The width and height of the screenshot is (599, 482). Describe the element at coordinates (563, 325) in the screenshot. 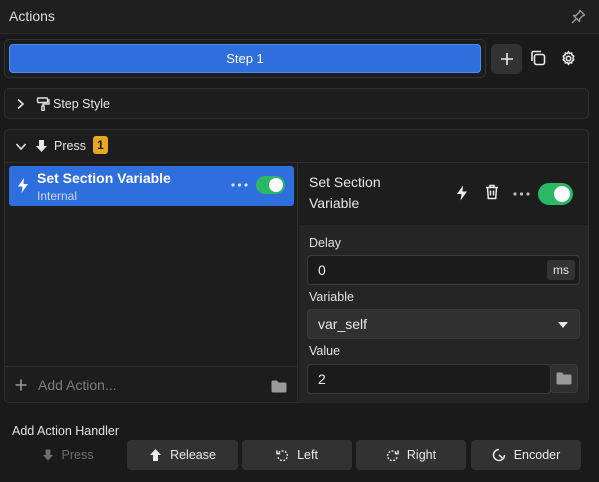

I see `caret-down-icon` at that location.